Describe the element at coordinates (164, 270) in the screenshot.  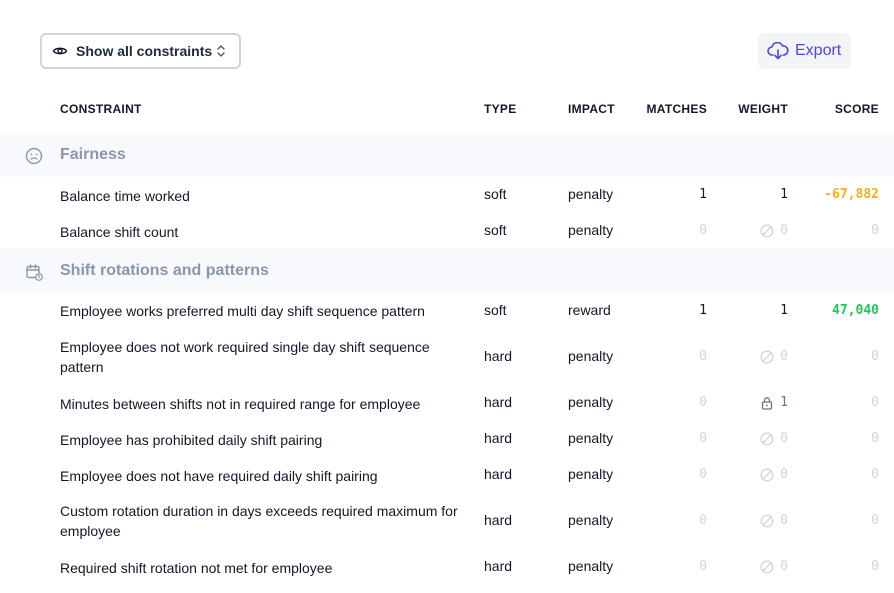
I see `group-name: Shift rotations and patterns` at that location.